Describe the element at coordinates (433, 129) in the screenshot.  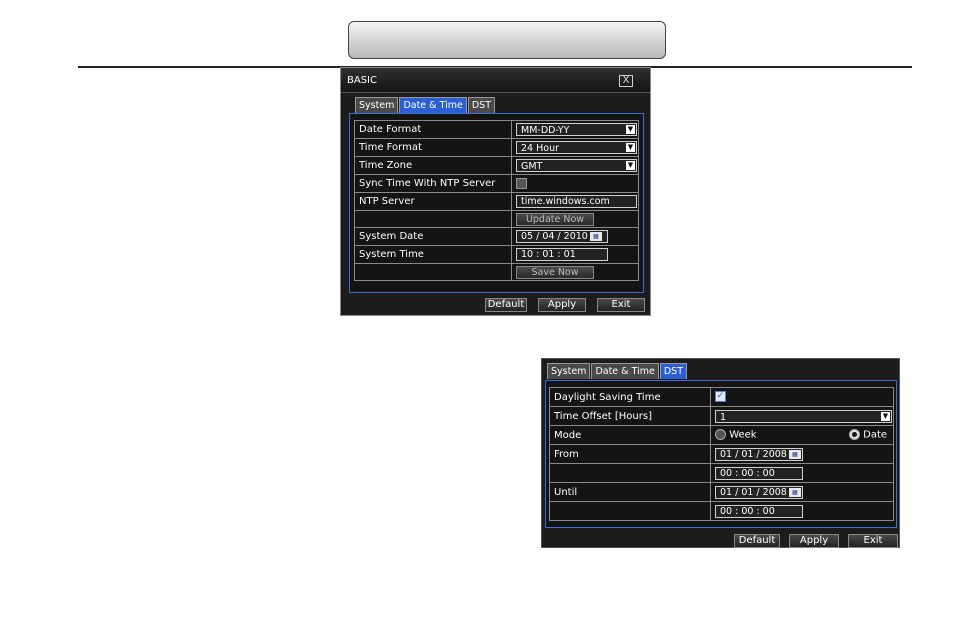
I see `date-format-label: Date Format` at that location.